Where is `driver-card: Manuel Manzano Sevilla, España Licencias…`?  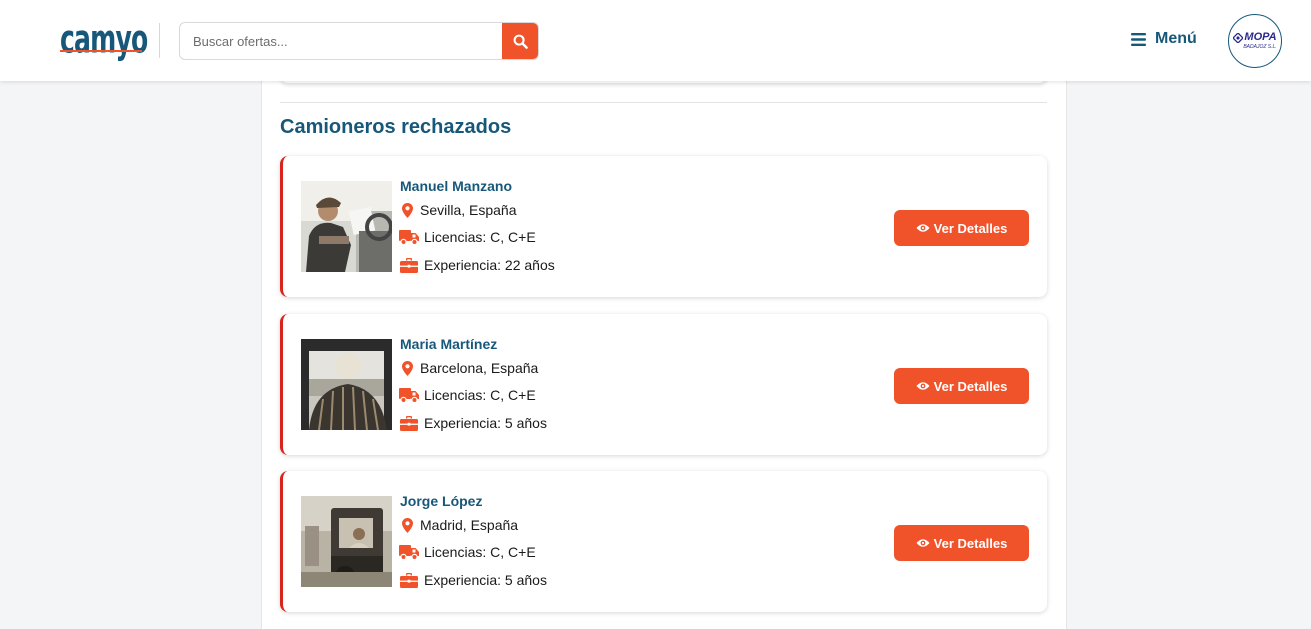 driver-card: Manuel Manzano Sevilla, España Licencias… is located at coordinates (663, 226).